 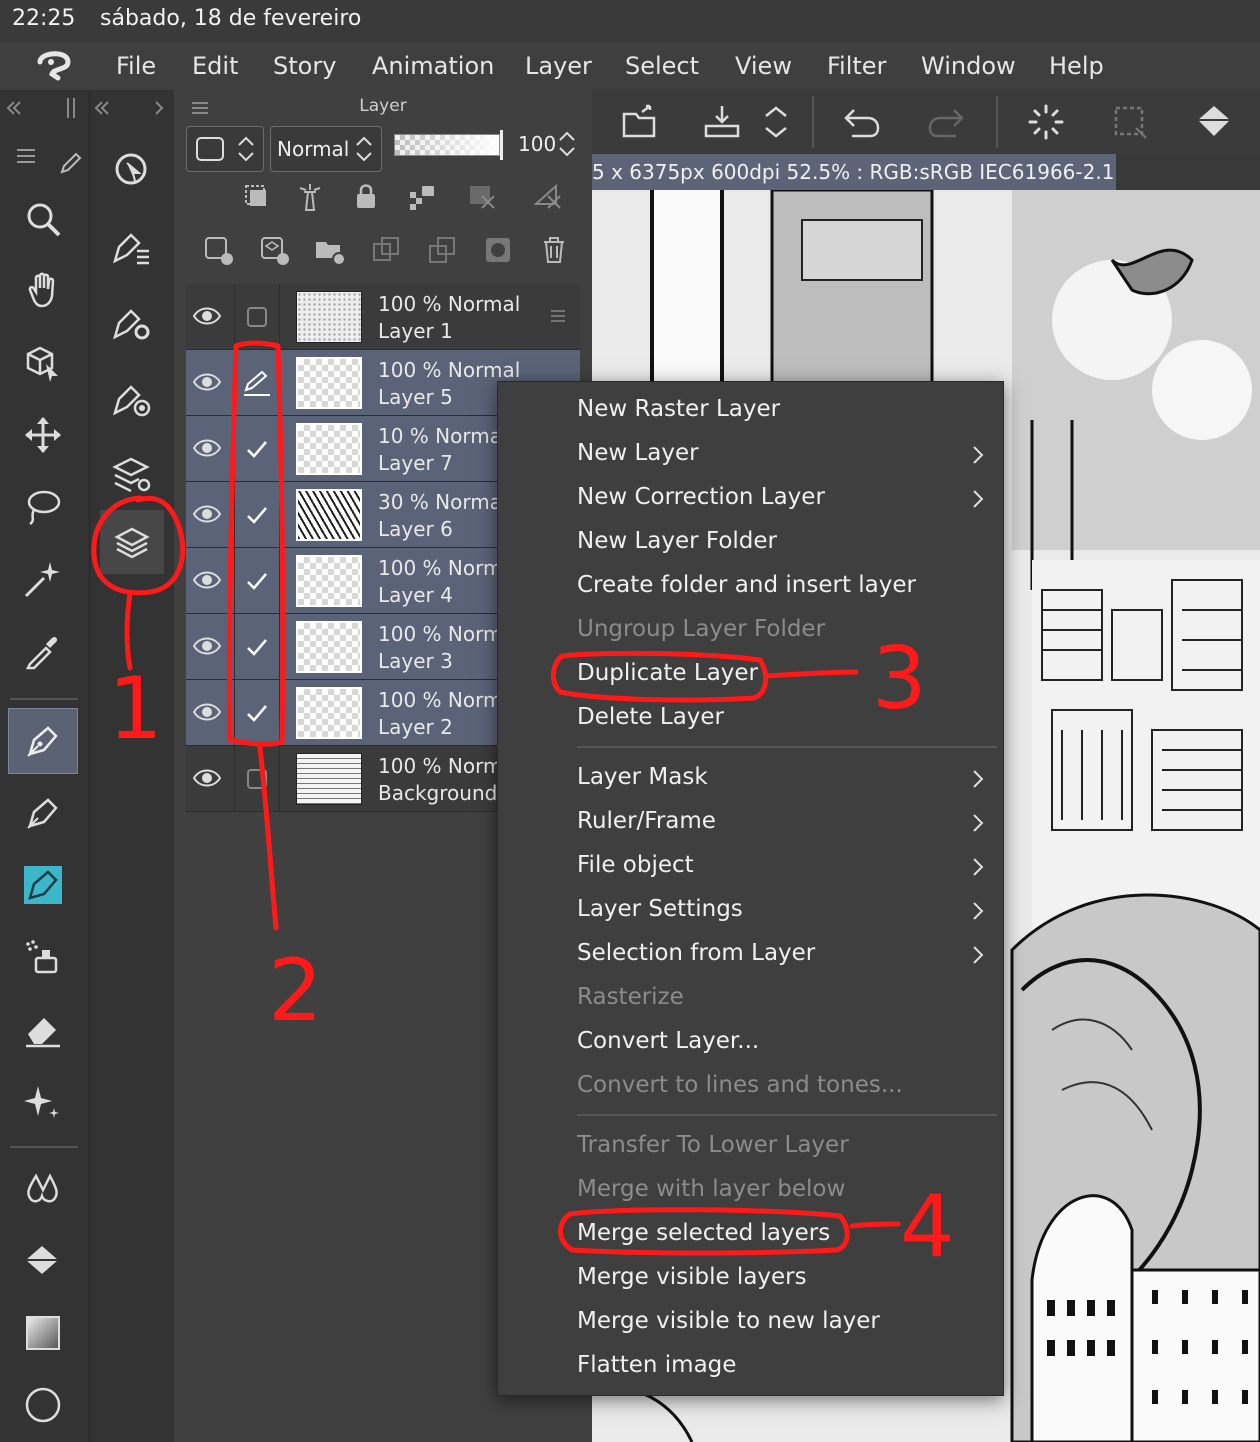 What do you see at coordinates (635, 865) in the screenshot?
I see `menu-item-file-object: File object` at bounding box center [635, 865].